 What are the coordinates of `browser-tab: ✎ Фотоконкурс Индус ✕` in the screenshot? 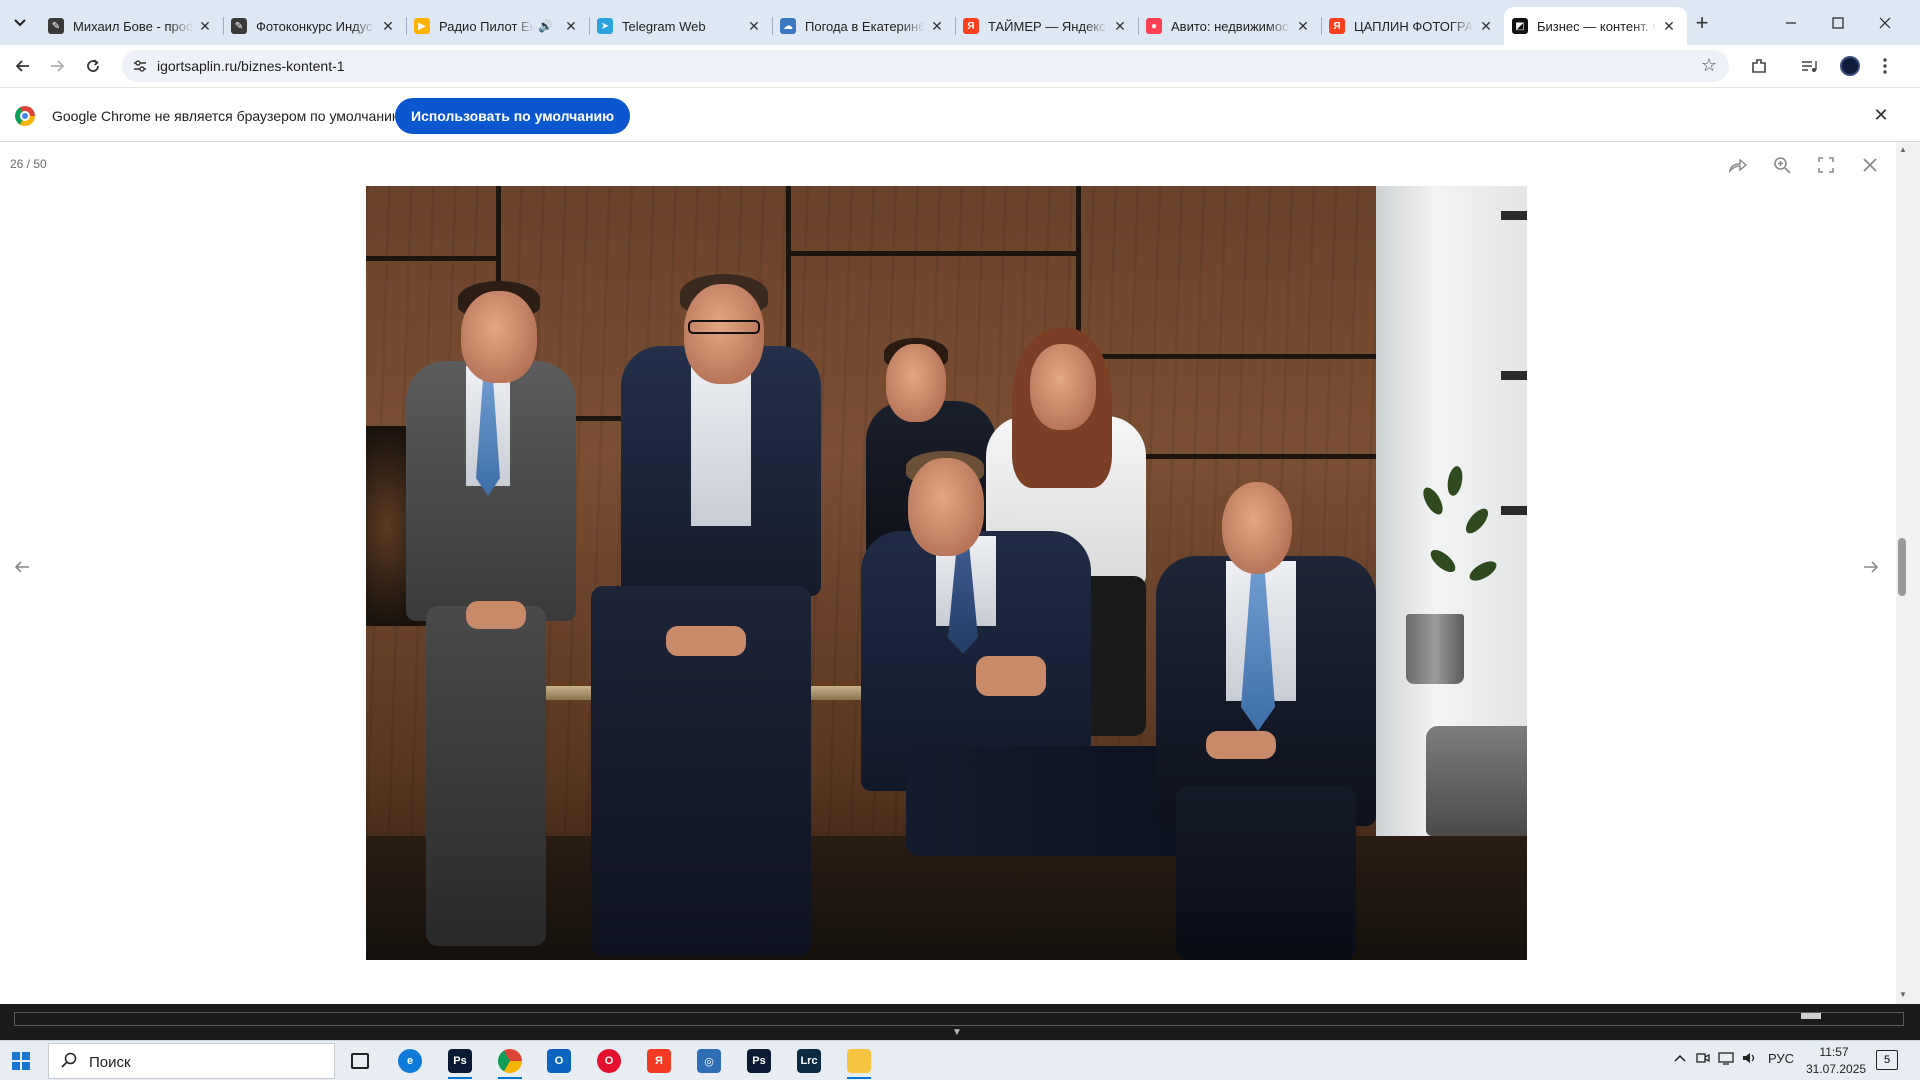 It's located at (314, 26).